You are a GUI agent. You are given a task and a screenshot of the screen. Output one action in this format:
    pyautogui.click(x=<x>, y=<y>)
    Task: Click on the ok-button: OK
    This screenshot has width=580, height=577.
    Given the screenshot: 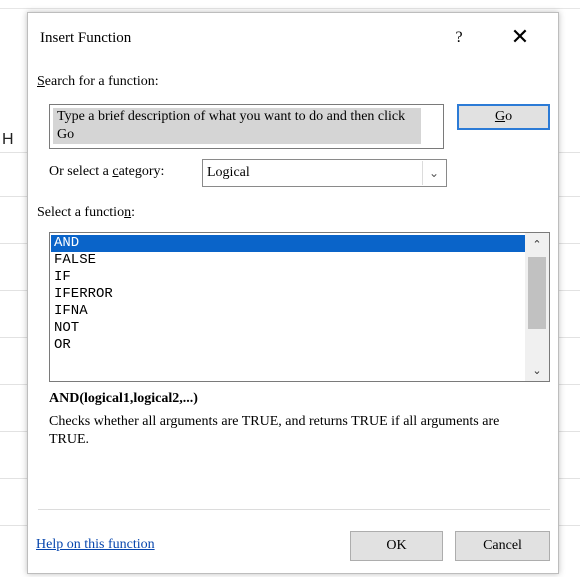 What is the action you would take?
    pyautogui.click(x=396, y=546)
    